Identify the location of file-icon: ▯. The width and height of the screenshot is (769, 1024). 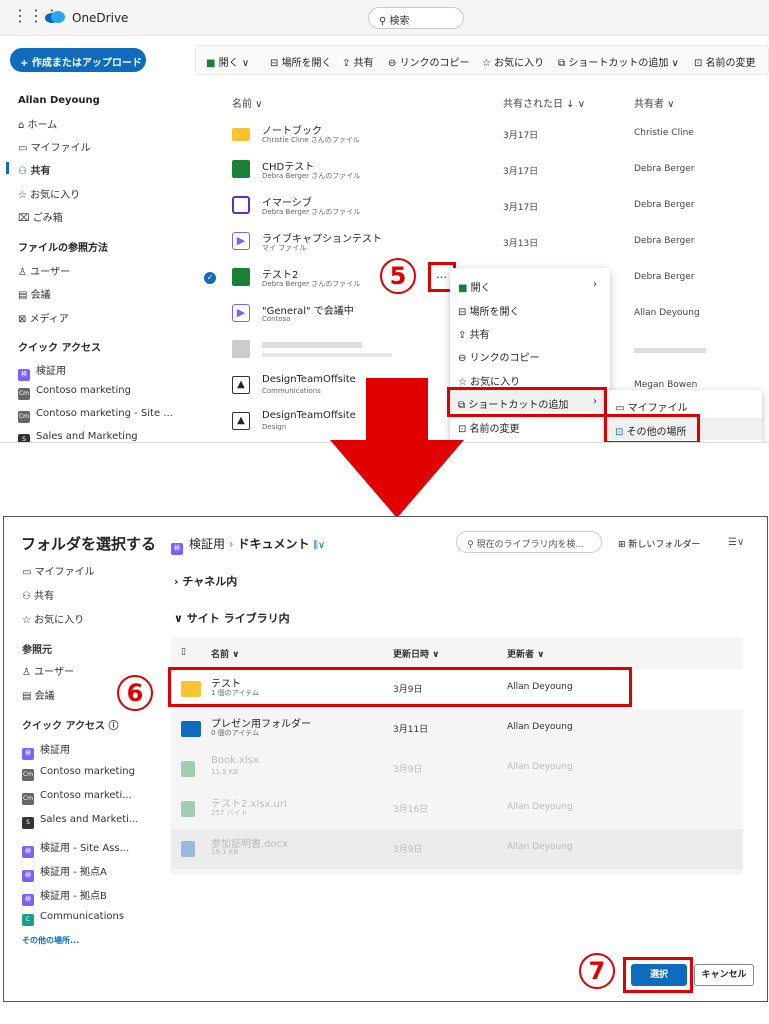
(183, 652).